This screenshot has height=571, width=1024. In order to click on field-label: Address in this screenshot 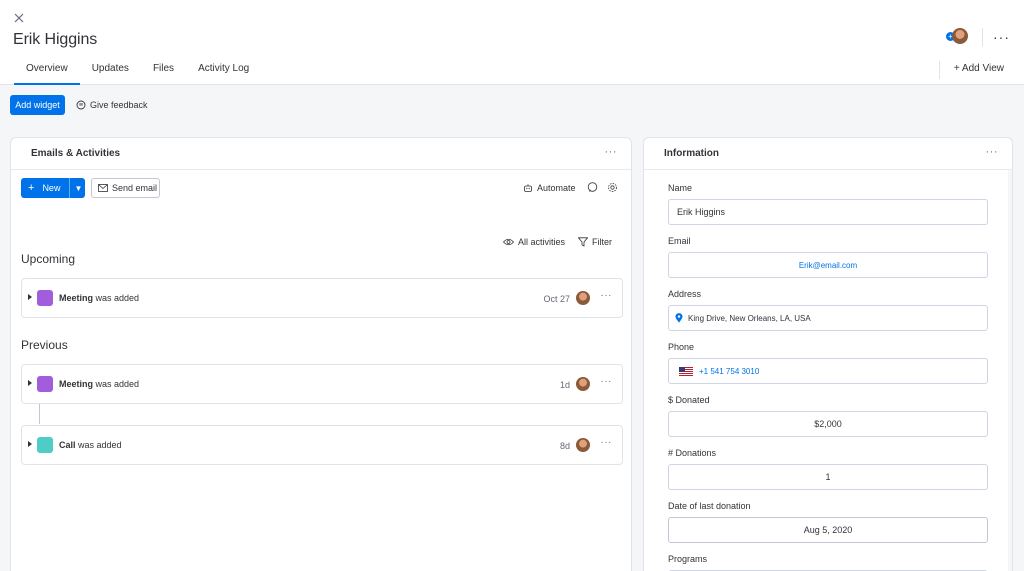, I will do `click(685, 294)`.